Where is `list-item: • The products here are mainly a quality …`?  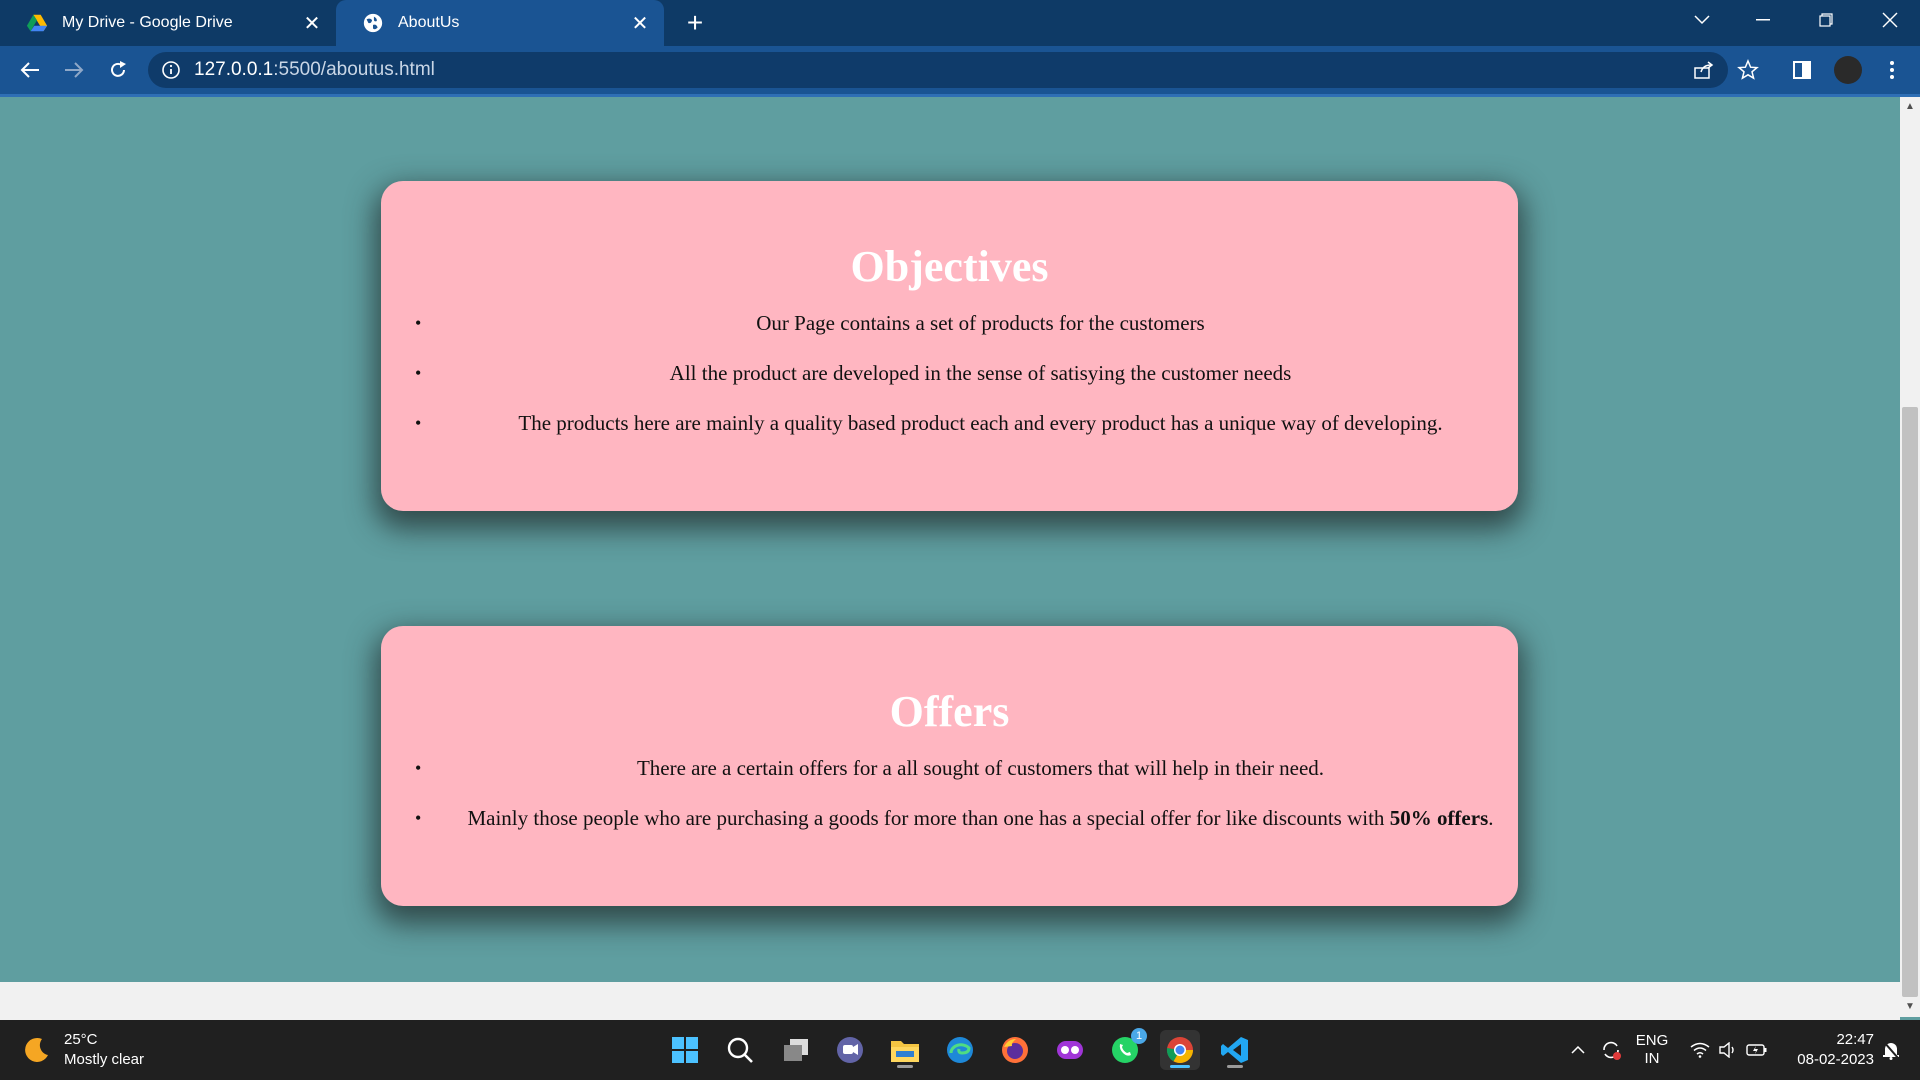 list-item: • The products here are mainly a quality … is located at coordinates (949, 423).